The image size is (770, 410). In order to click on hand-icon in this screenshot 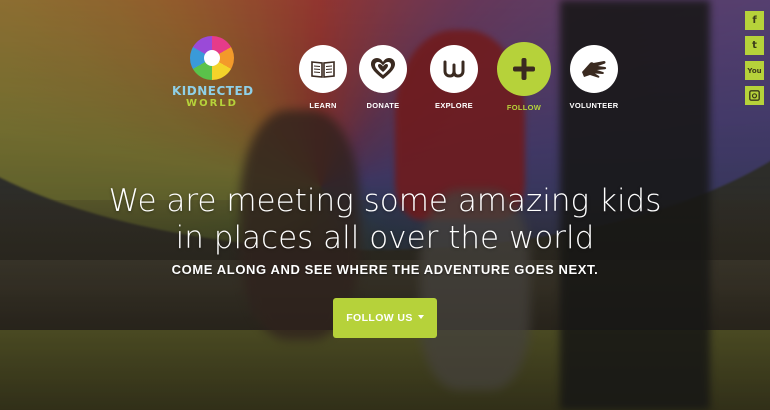, I will do `click(594, 69)`.